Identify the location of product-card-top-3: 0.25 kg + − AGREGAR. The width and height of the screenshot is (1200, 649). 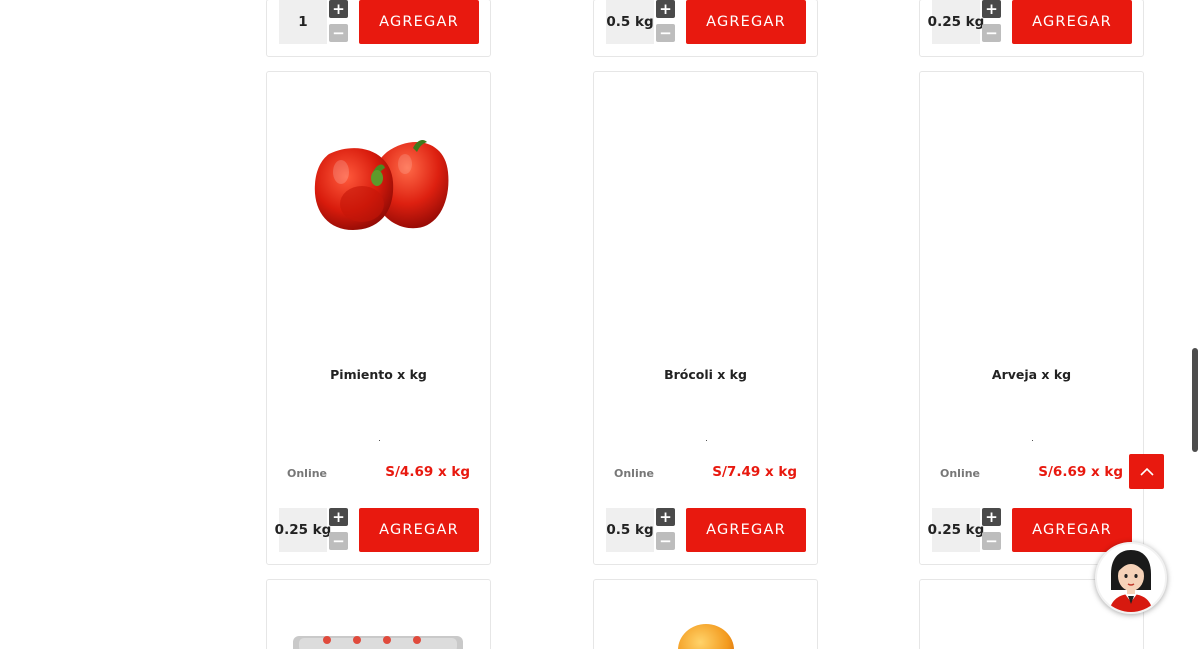
(1031, 28).